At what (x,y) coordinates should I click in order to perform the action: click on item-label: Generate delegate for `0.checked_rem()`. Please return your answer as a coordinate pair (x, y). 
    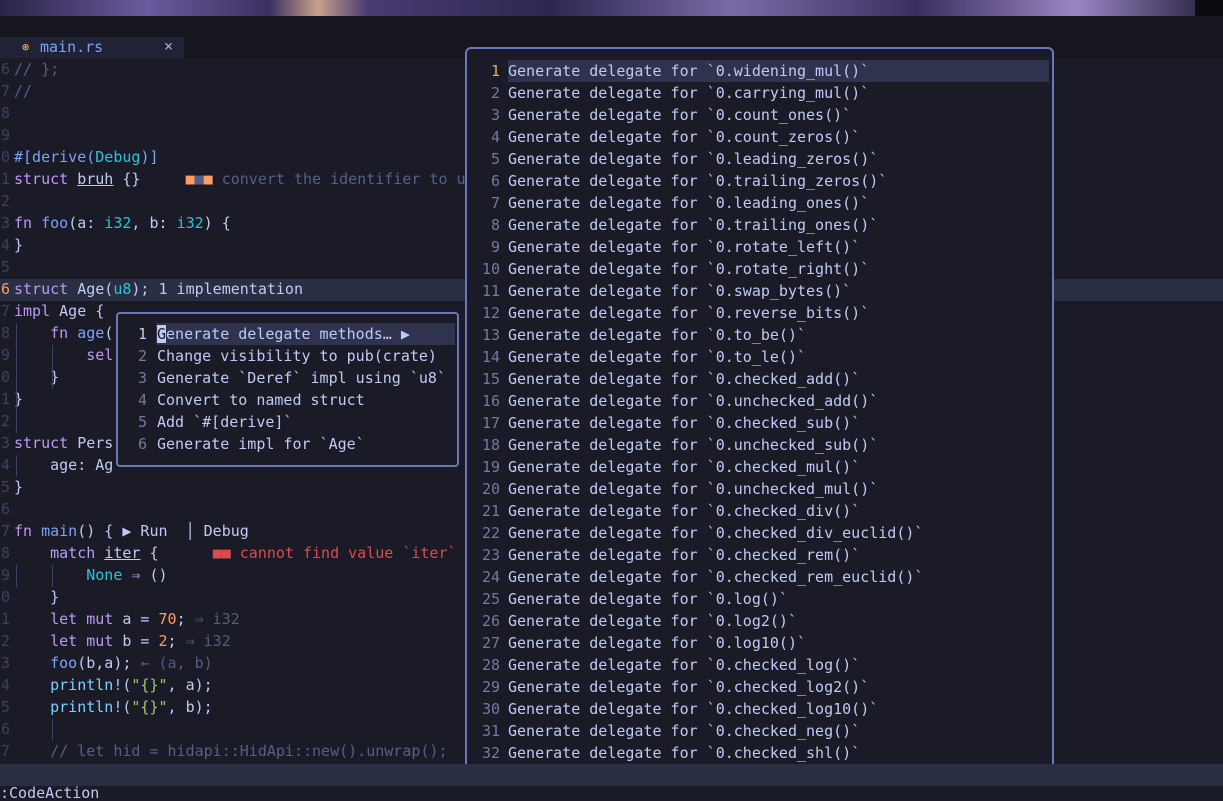
    Looking at the image, I should click on (684, 555).